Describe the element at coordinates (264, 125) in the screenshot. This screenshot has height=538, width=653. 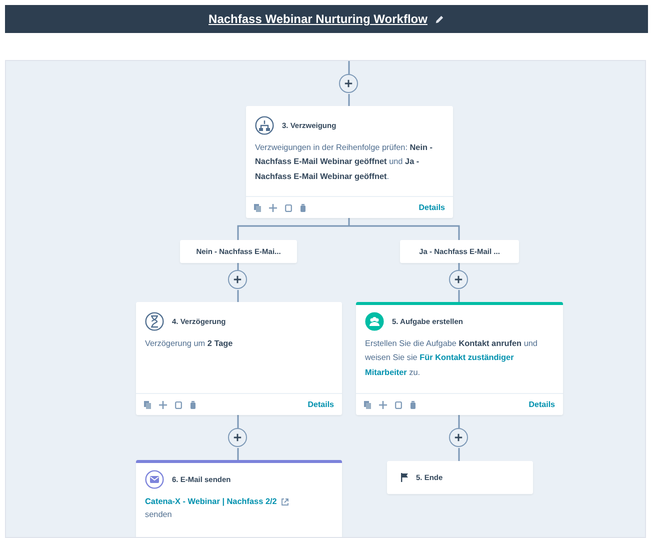
I see `branch-icon` at that location.